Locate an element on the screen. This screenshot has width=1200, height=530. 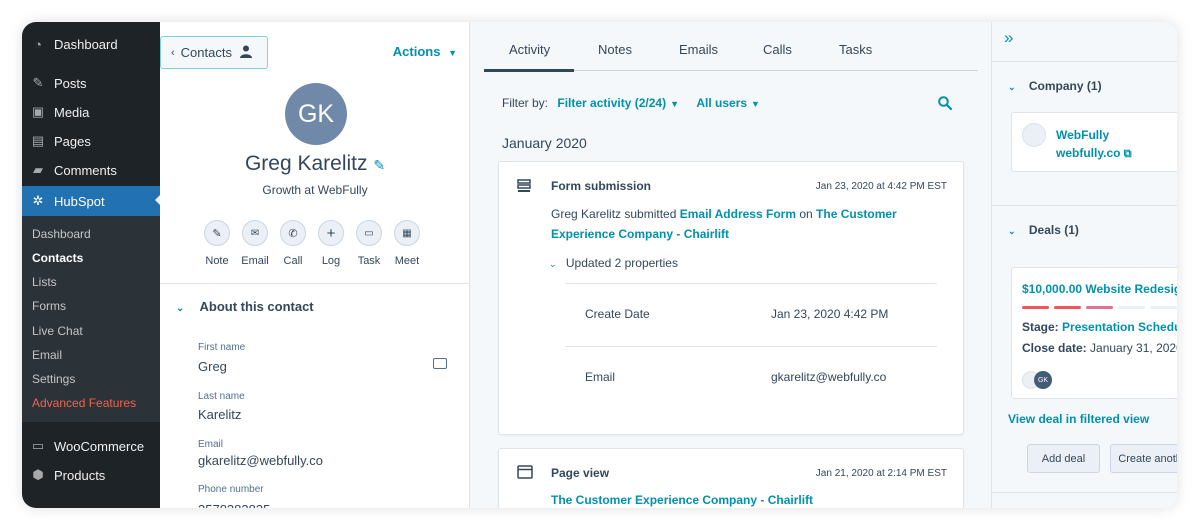
tab-emails: Emails is located at coordinates (698, 49).